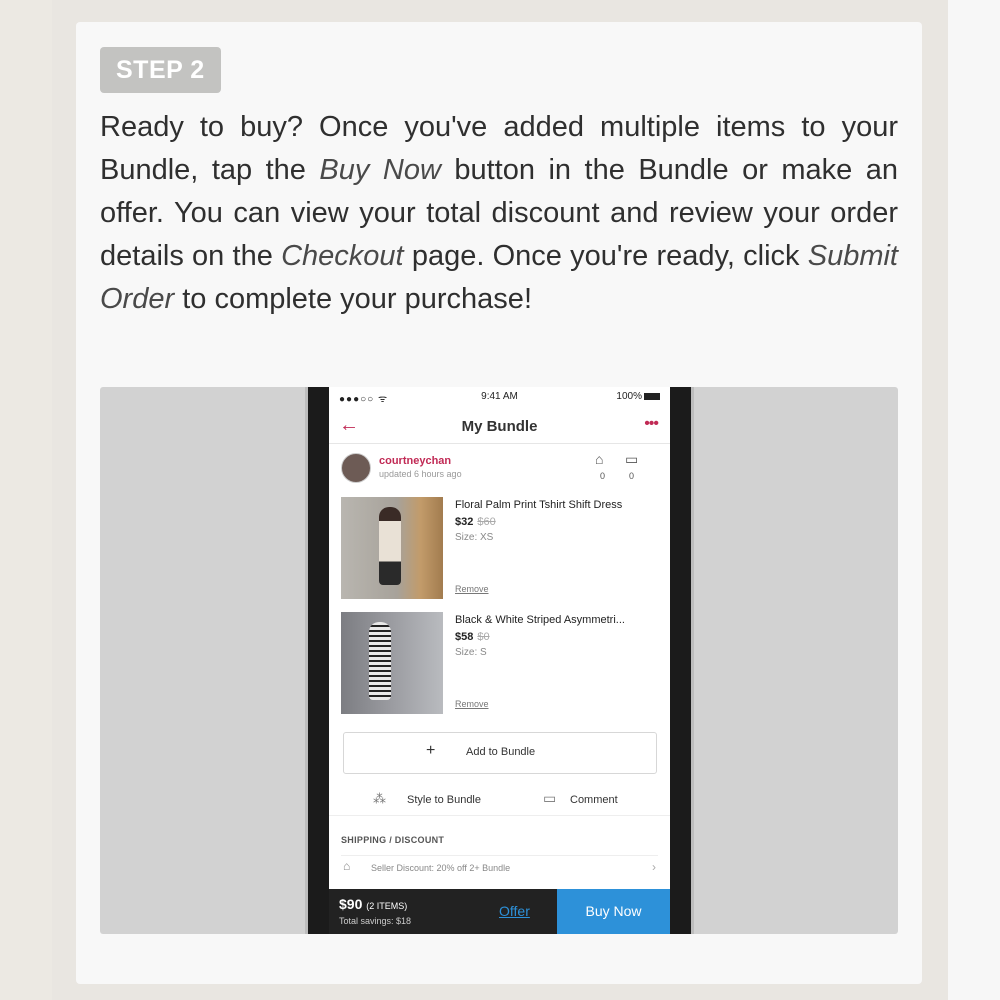 Image resolution: width=1000 pixels, height=1000 pixels. What do you see at coordinates (629, 396) in the screenshot?
I see `battery-percent: 100%` at bounding box center [629, 396].